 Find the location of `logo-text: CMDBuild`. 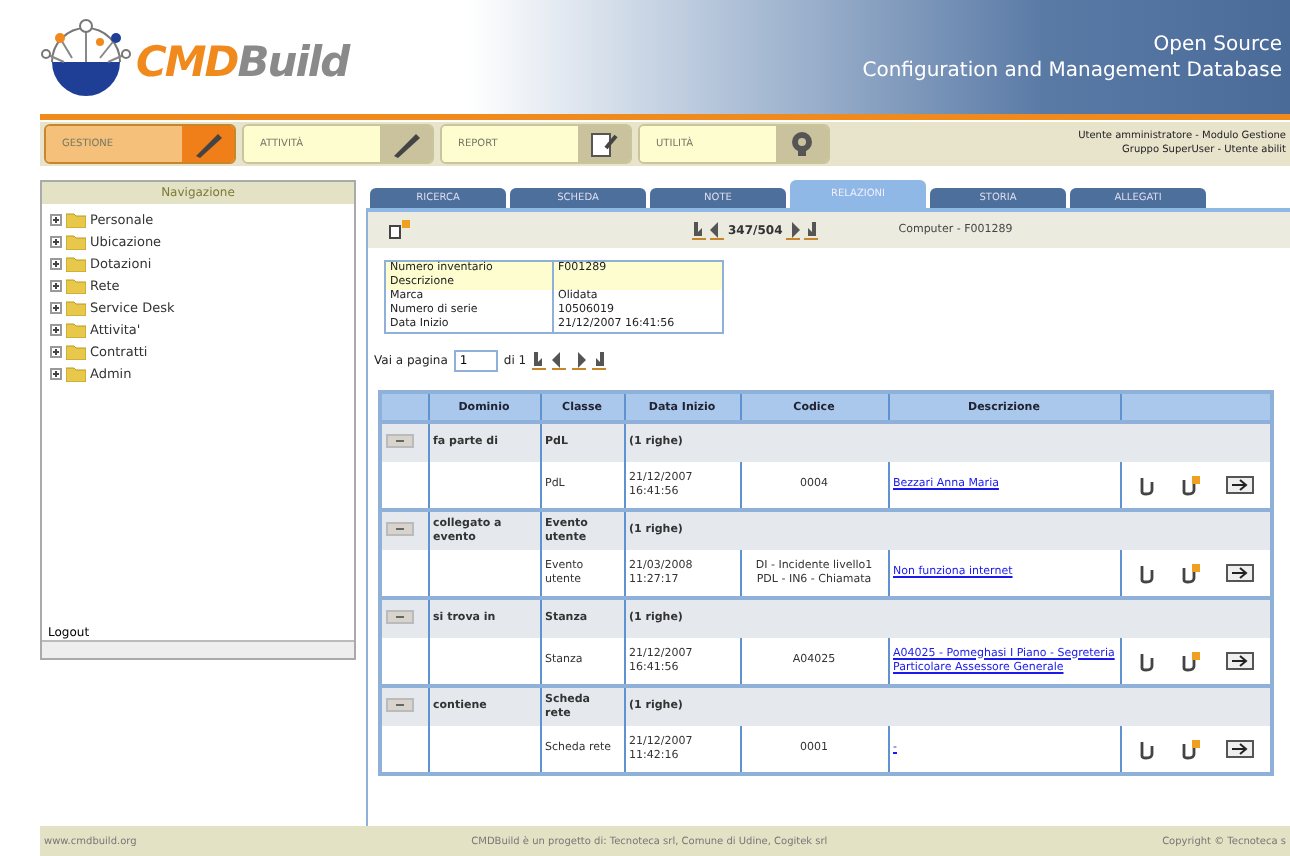

logo-text: CMDBuild is located at coordinates (242, 61).